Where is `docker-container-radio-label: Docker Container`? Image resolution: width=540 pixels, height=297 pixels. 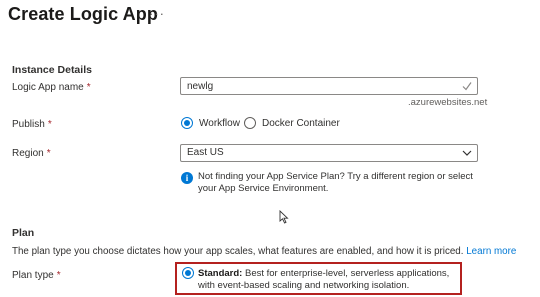 docker-container-radio-label: Docker Container is located at coordinates (301, 123).